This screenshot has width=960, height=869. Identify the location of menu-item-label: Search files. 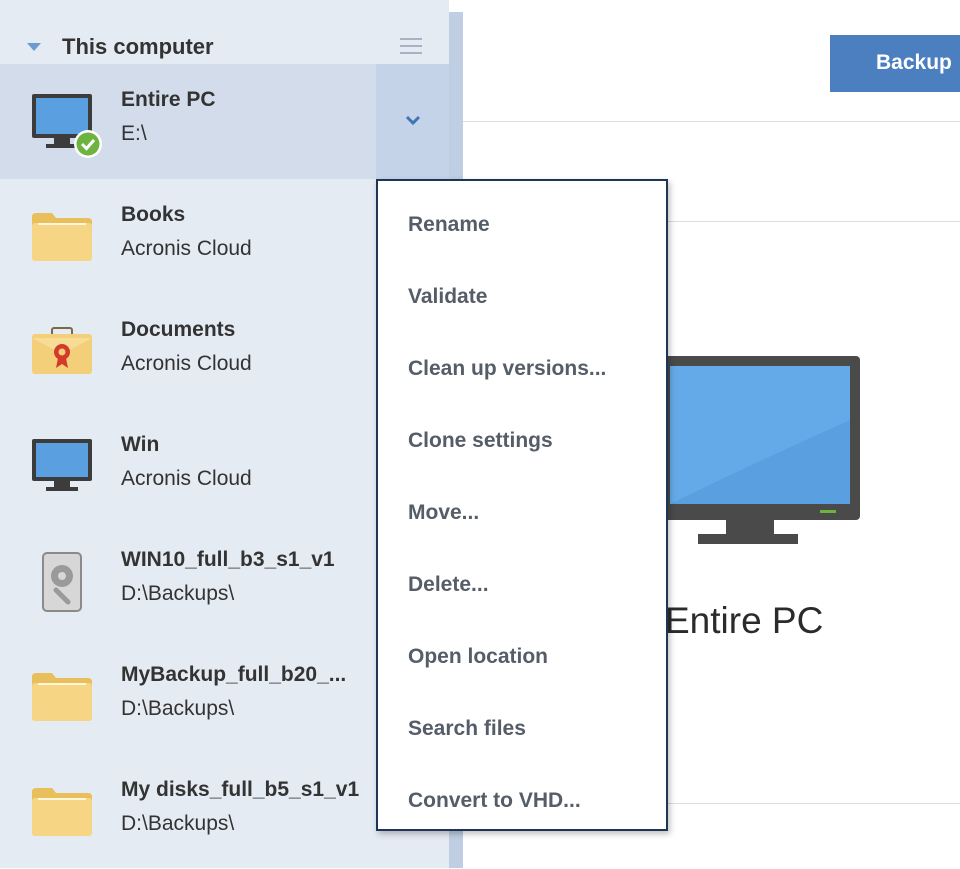
(467, 728).